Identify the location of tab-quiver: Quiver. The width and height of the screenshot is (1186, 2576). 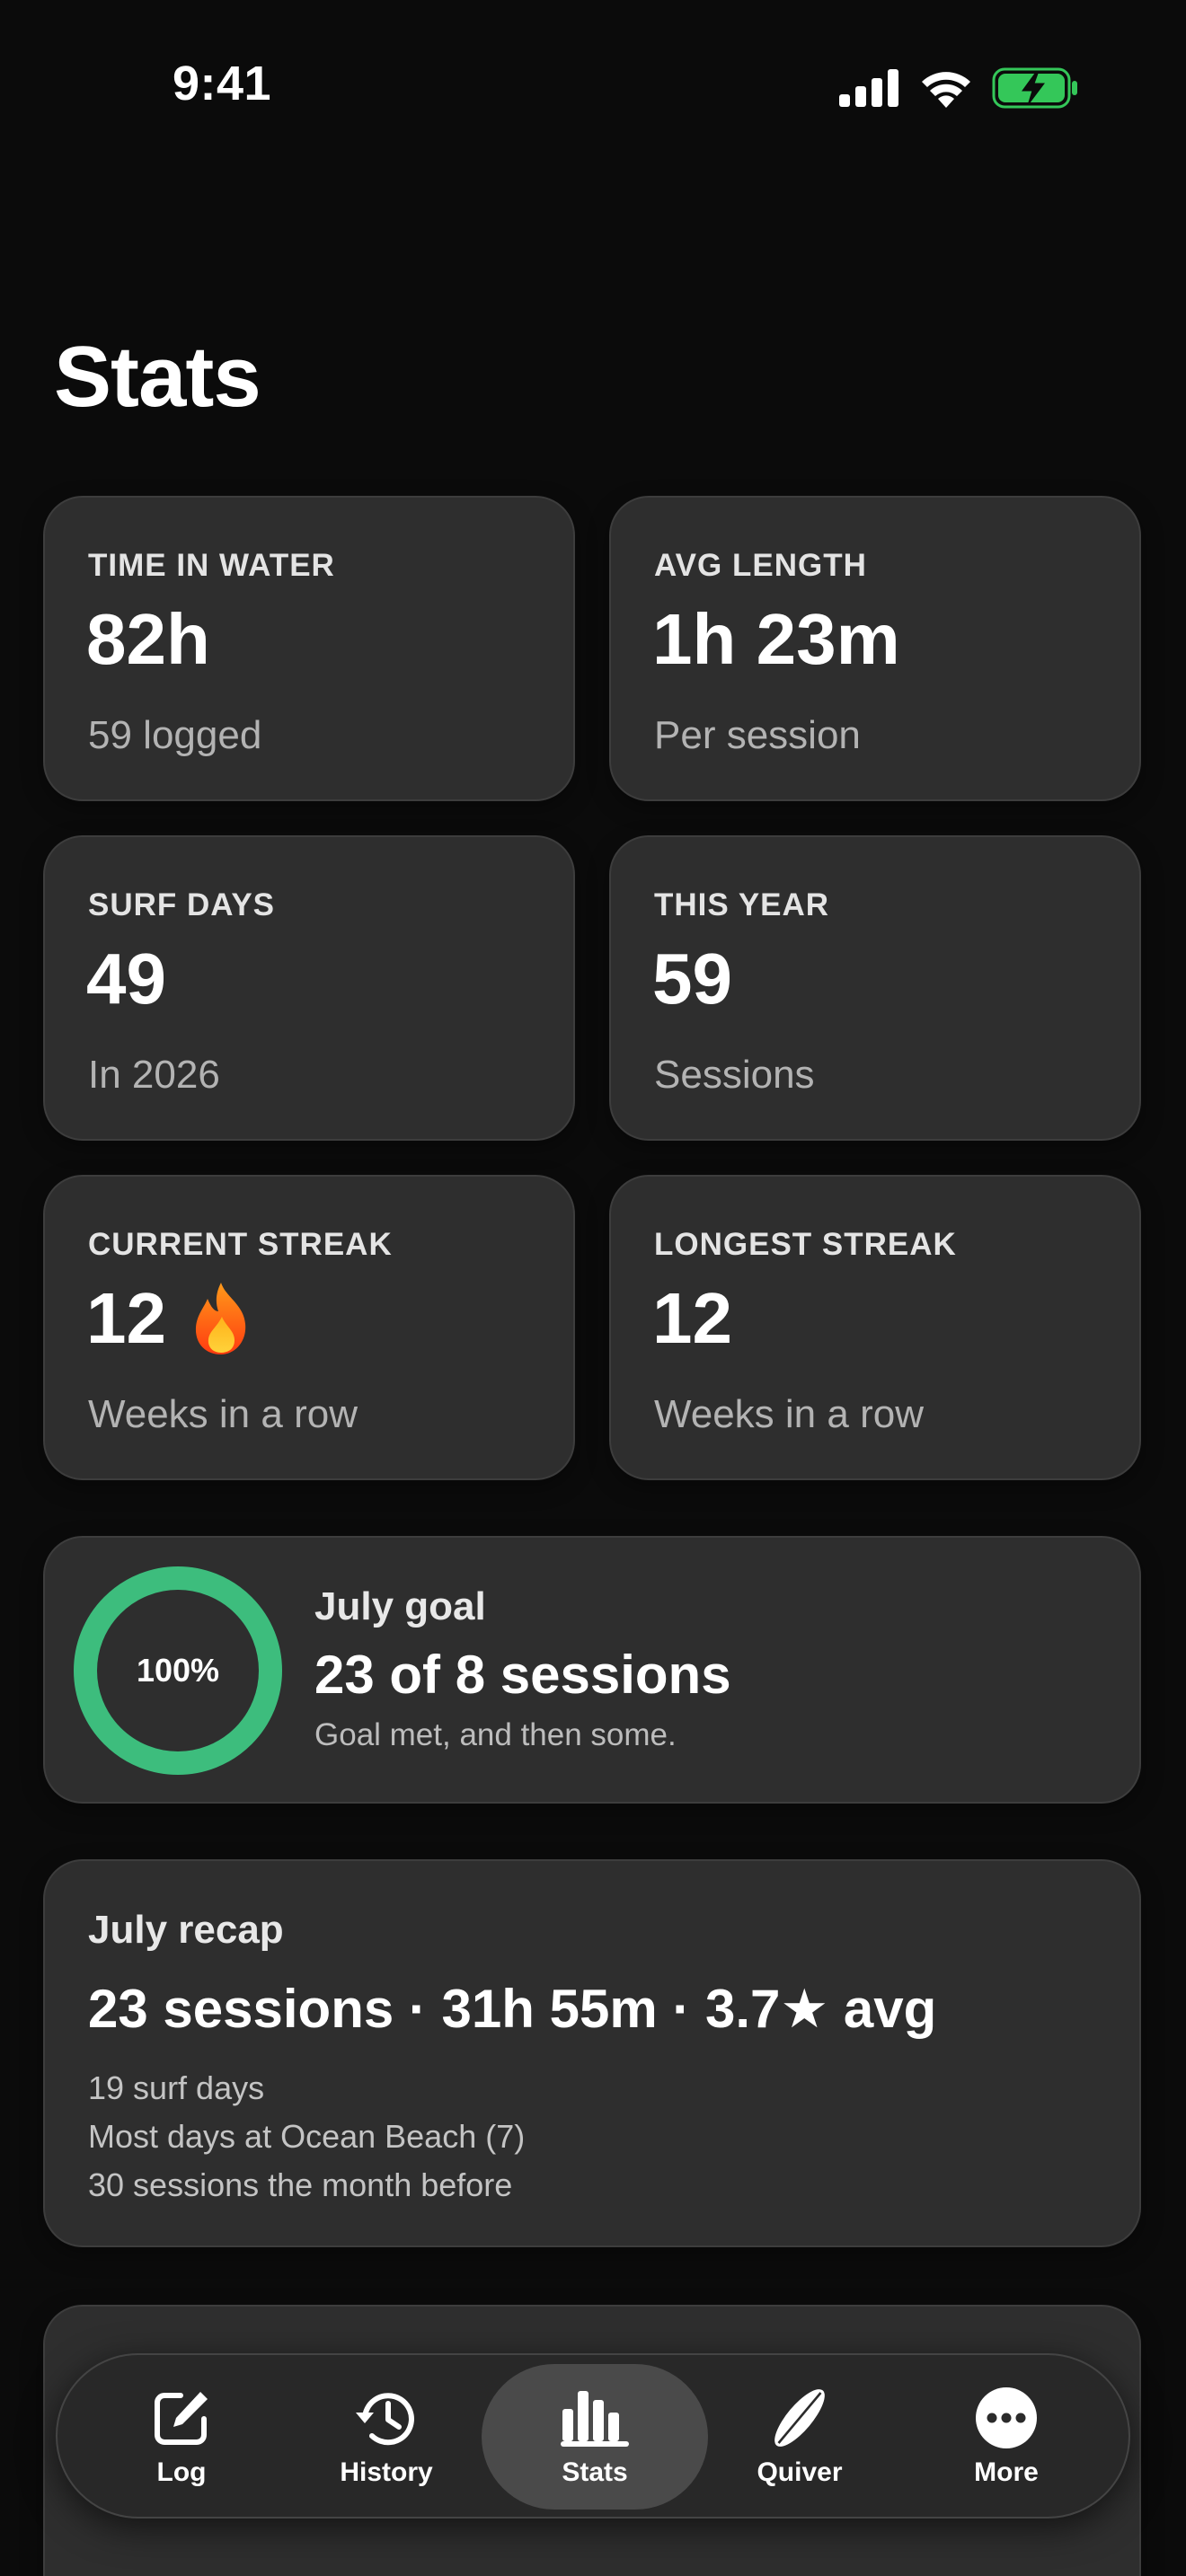
(800, 2437).